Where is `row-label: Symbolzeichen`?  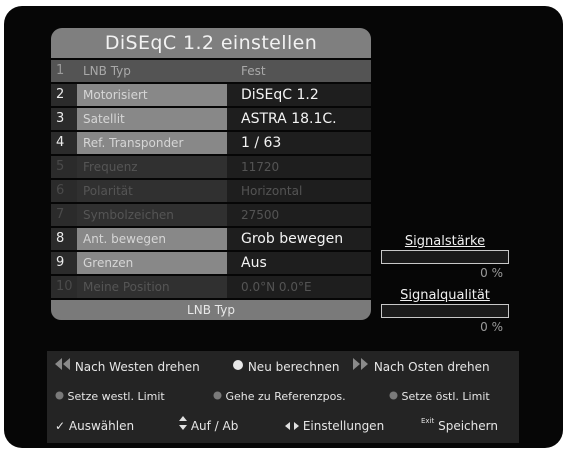
row-label: Symbolzeichen is located at coordinates (152, 215).